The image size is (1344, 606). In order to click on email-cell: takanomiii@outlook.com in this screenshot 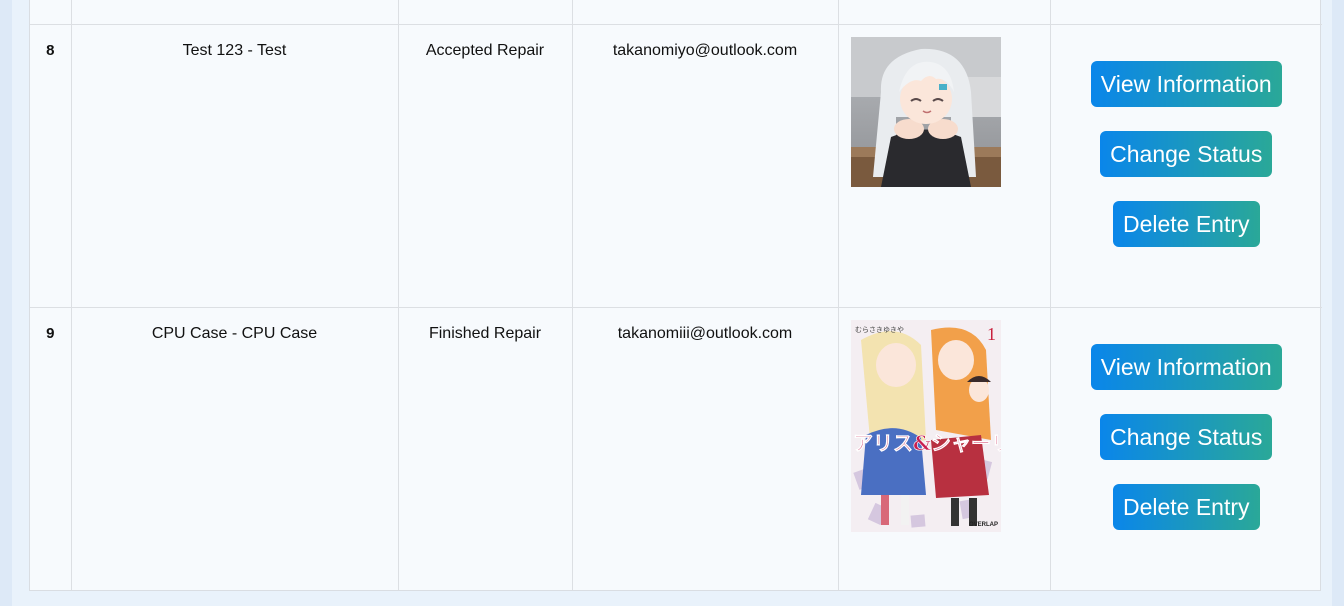, I will do `click(704, 448)`.